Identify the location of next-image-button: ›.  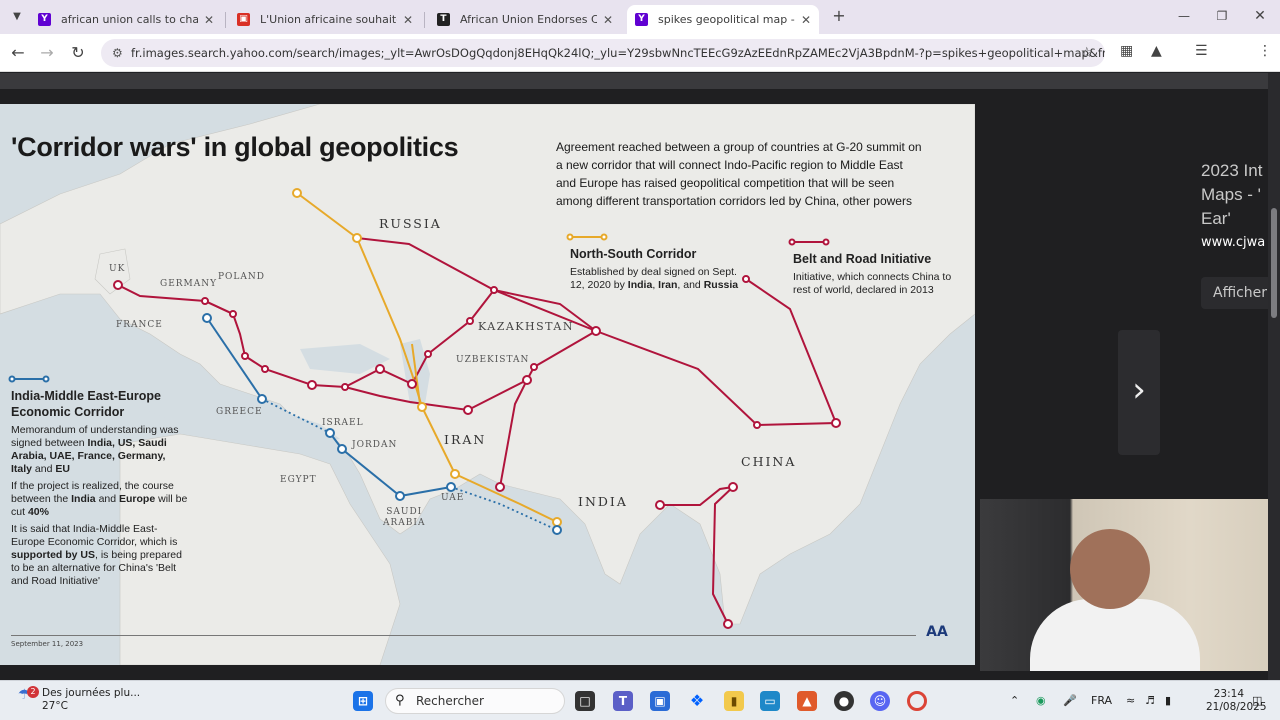
(1139, 392).